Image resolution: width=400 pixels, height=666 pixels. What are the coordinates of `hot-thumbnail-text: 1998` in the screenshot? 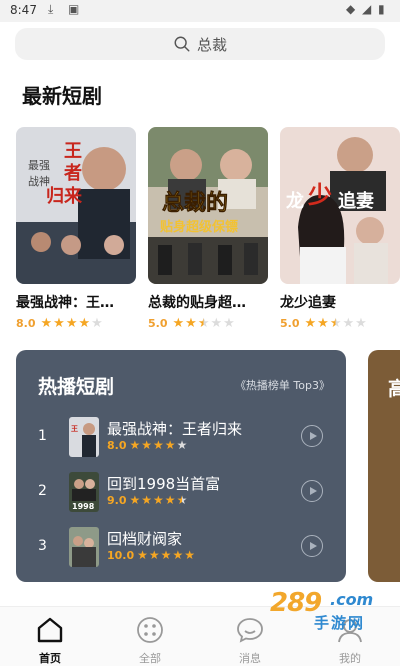 It's located at (83, 506).